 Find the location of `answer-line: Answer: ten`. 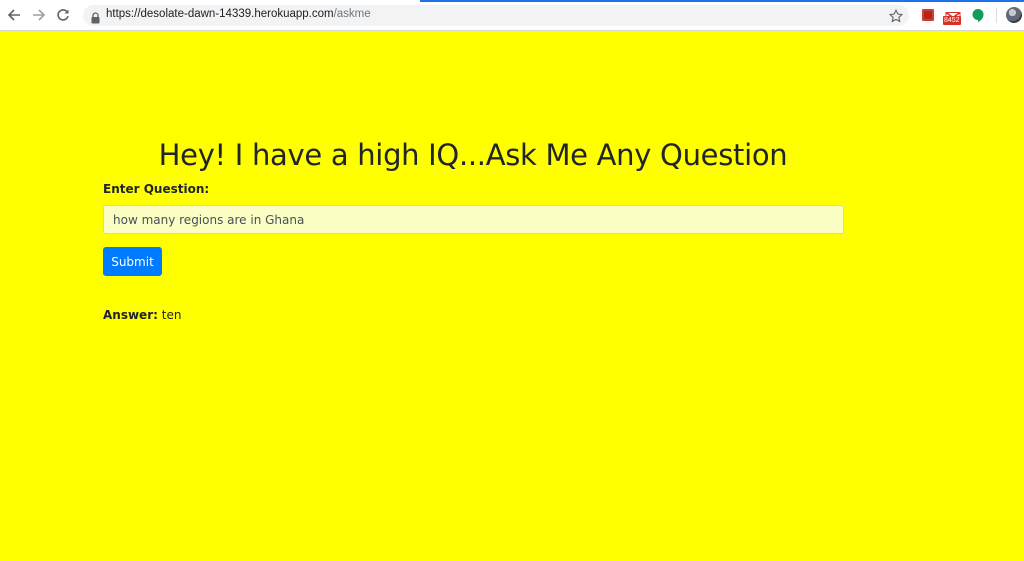

answer-line: Answer: ten is located at coordinates (142, 315).